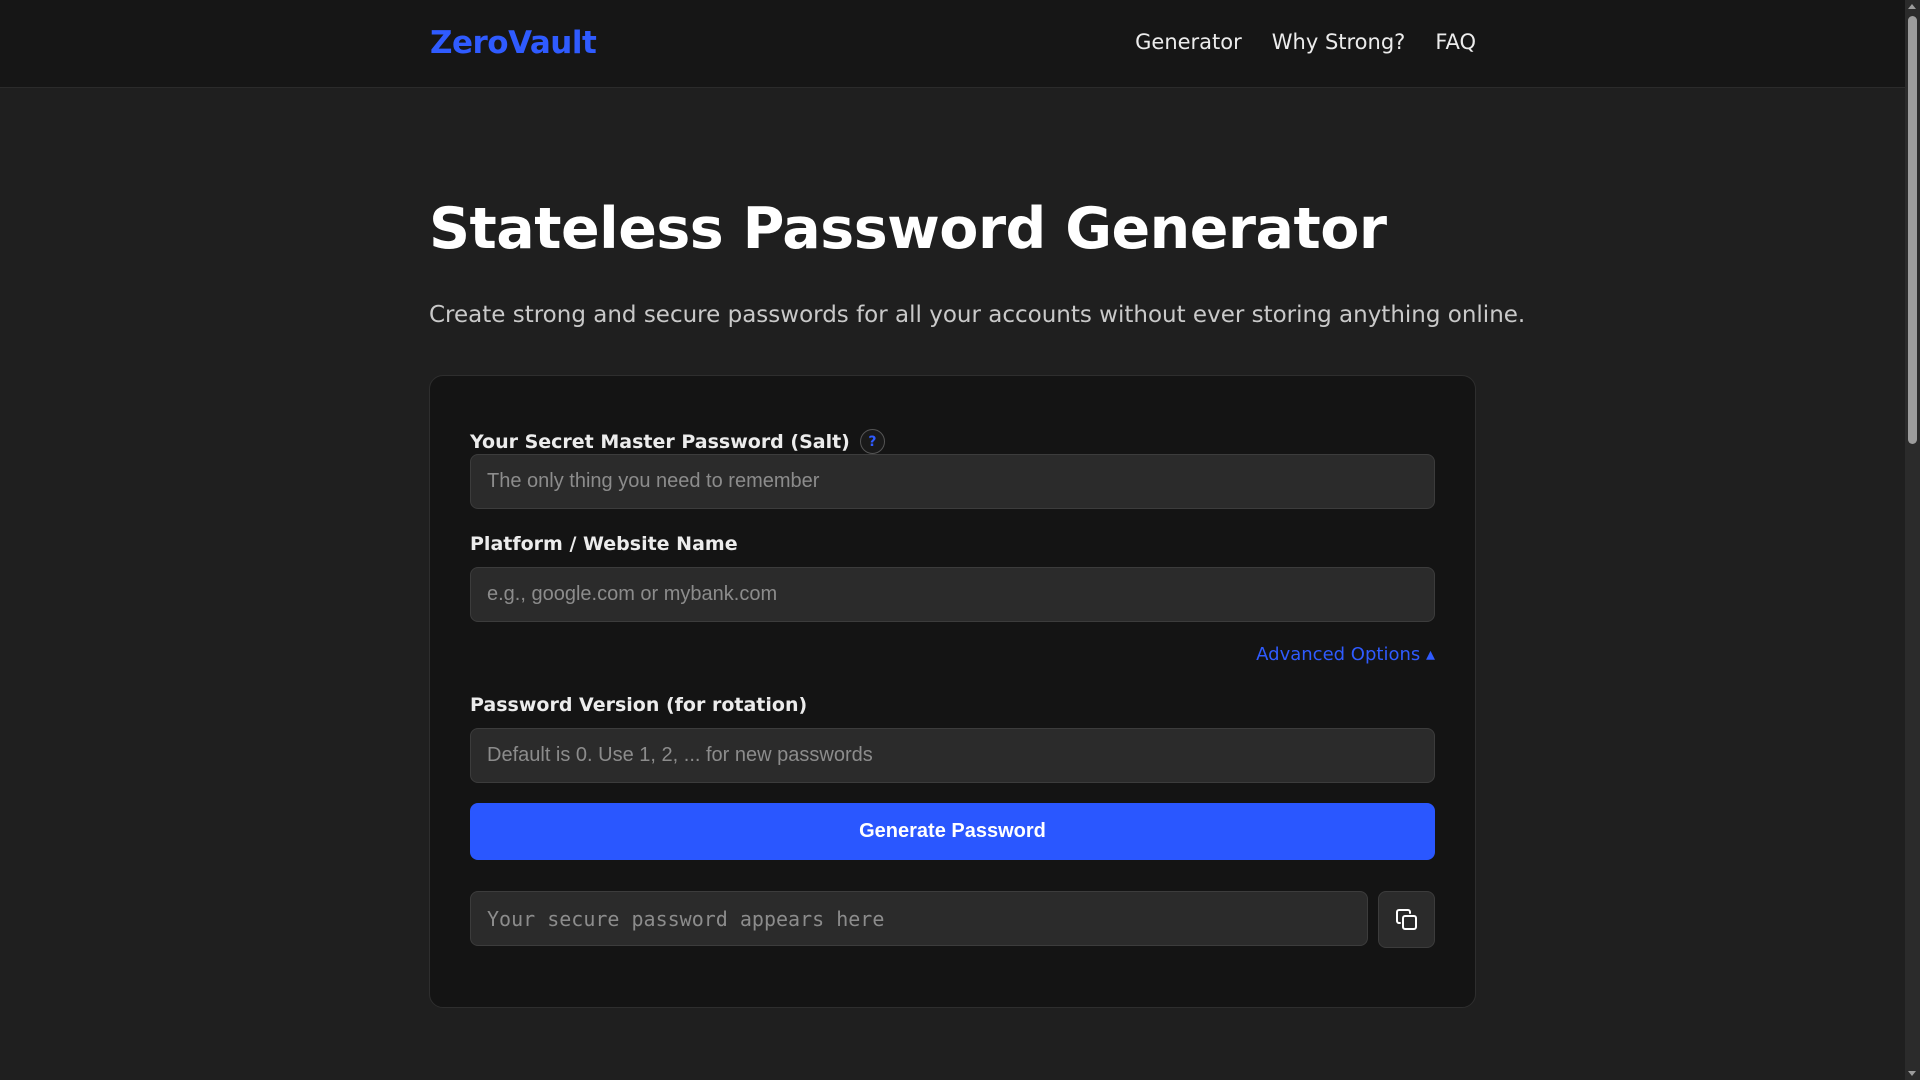  What do you see at coordinates (908, 229) in the screenshot?
I see `page-title: Stateless Password Generator` at bounding box center [908, 229].